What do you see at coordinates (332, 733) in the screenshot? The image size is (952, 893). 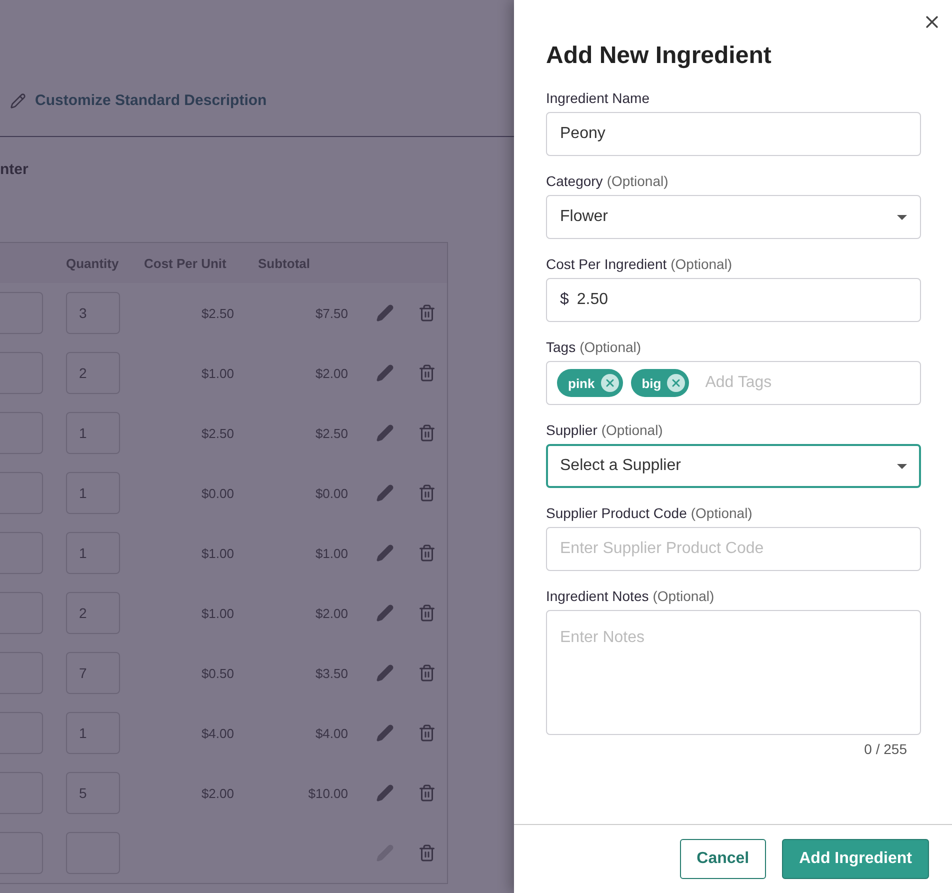 I see `subtotal: $4.00` at bounding box center [332, 733].